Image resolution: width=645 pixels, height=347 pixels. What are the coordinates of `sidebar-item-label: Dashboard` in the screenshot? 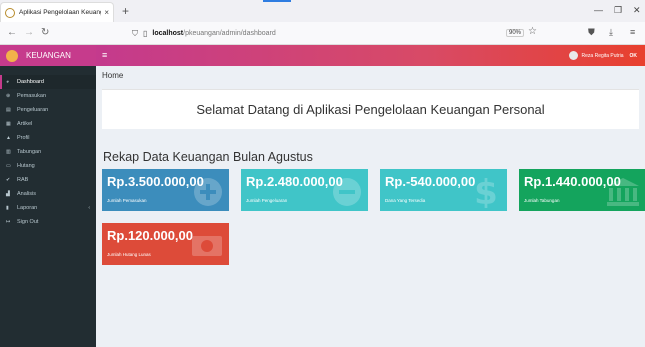 It's located at (30, 82).